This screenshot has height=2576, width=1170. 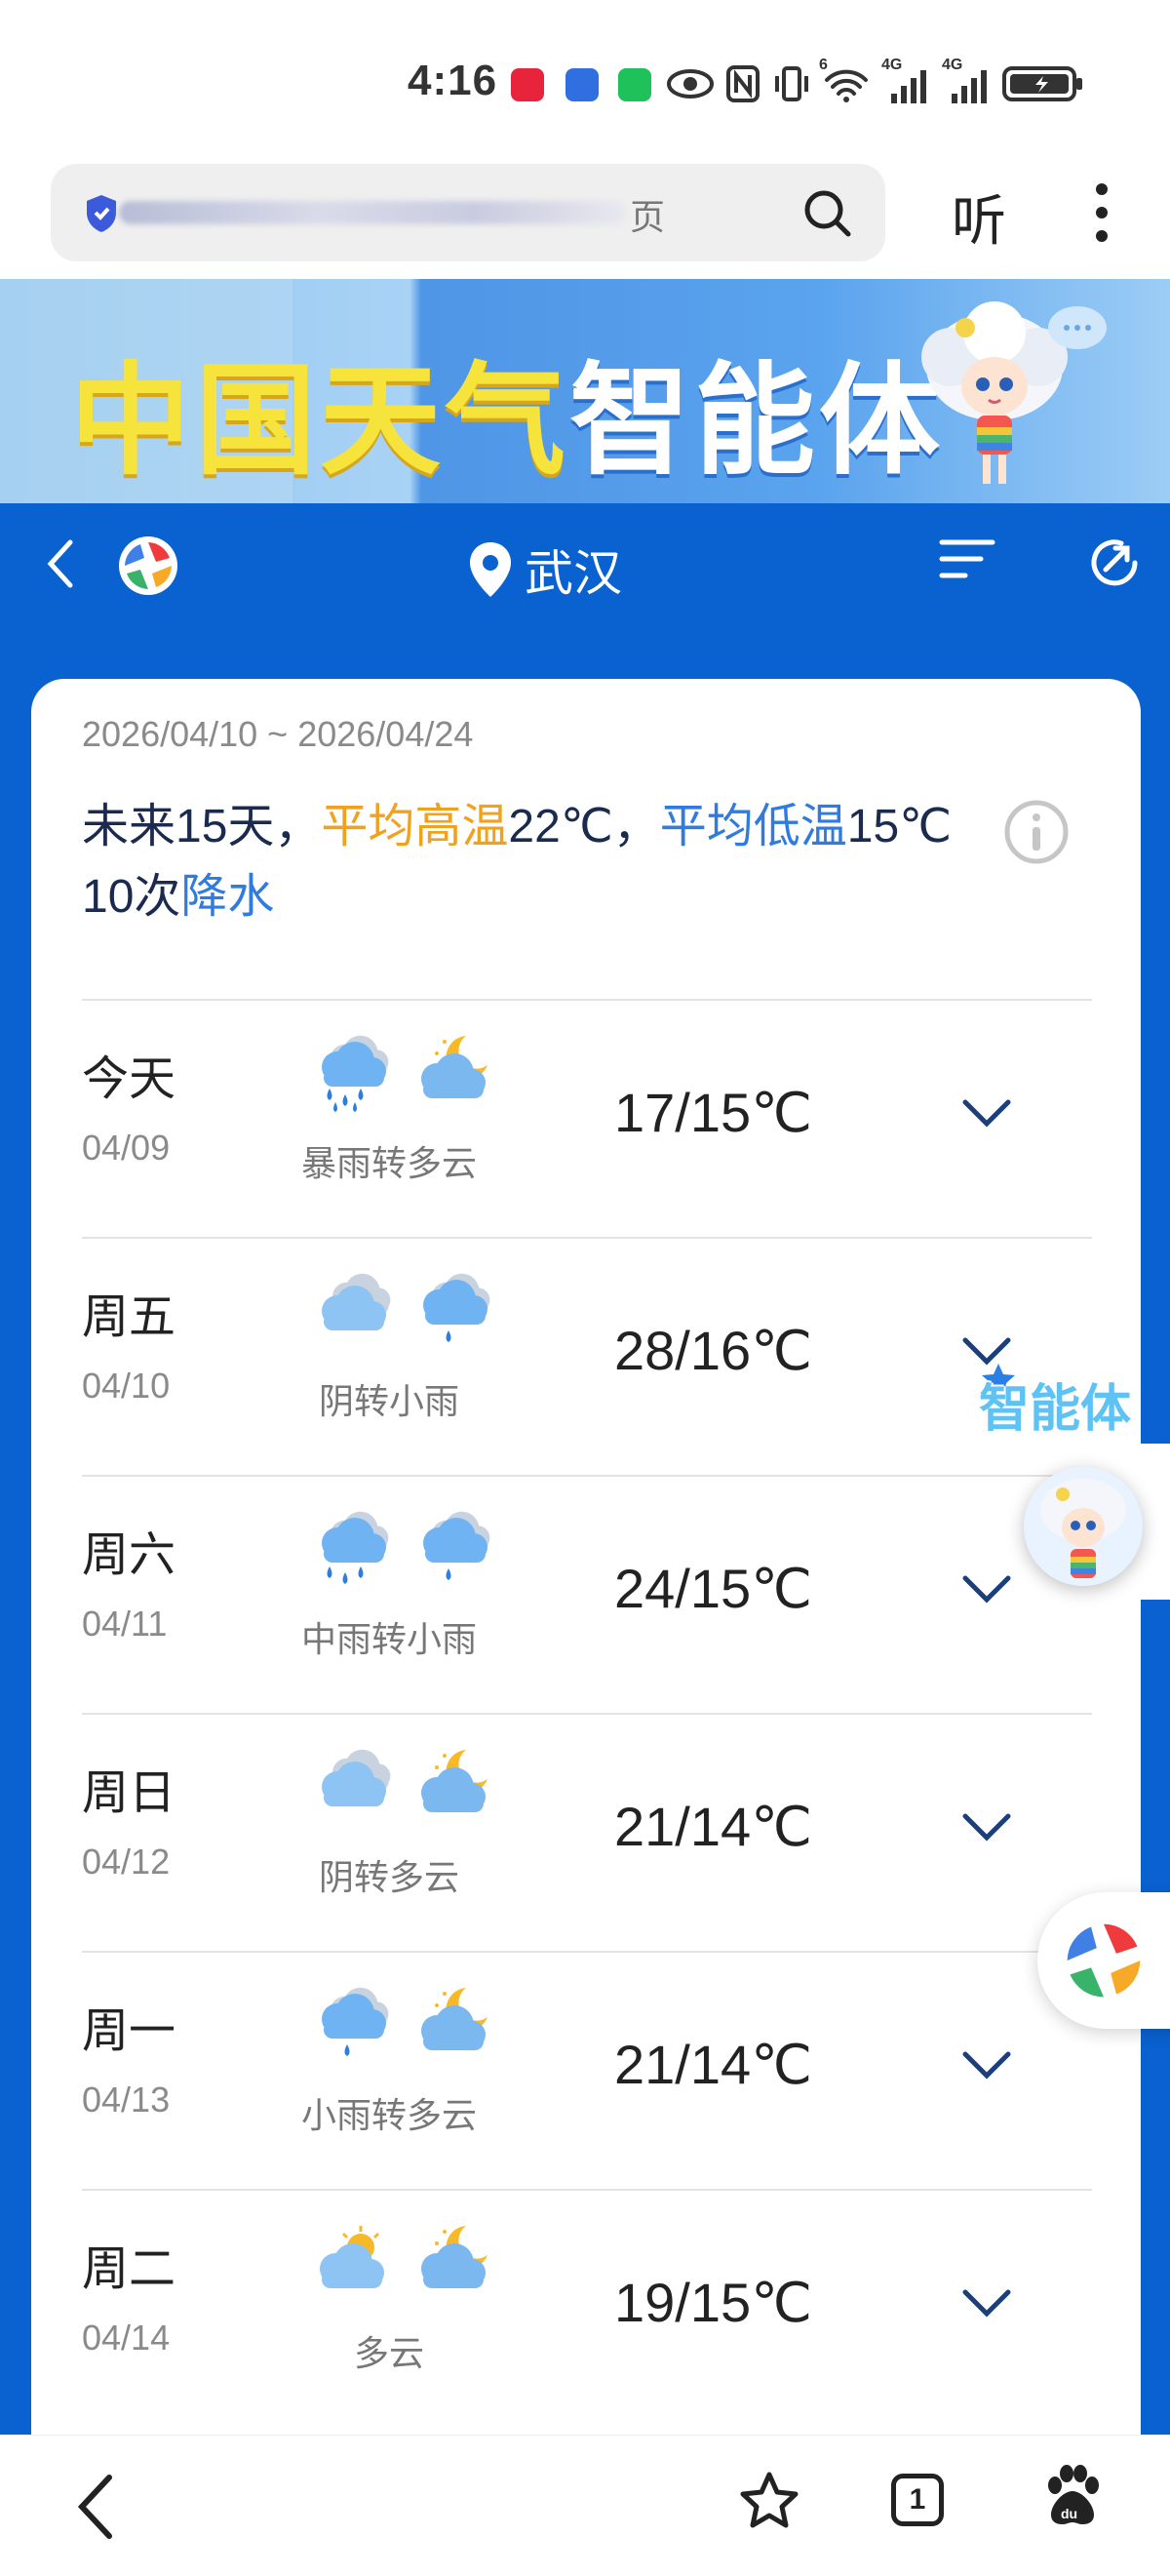 I want to click on battery-icon, so click(x=1042, y=83).